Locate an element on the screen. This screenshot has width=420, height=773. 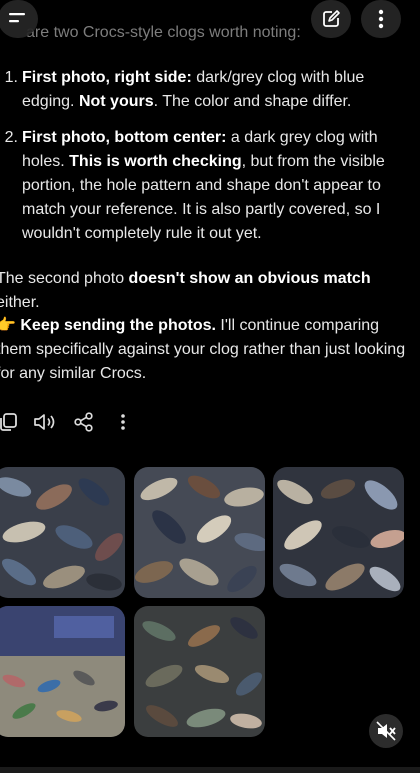
new-chat-button is located at coordinates (331, 19).